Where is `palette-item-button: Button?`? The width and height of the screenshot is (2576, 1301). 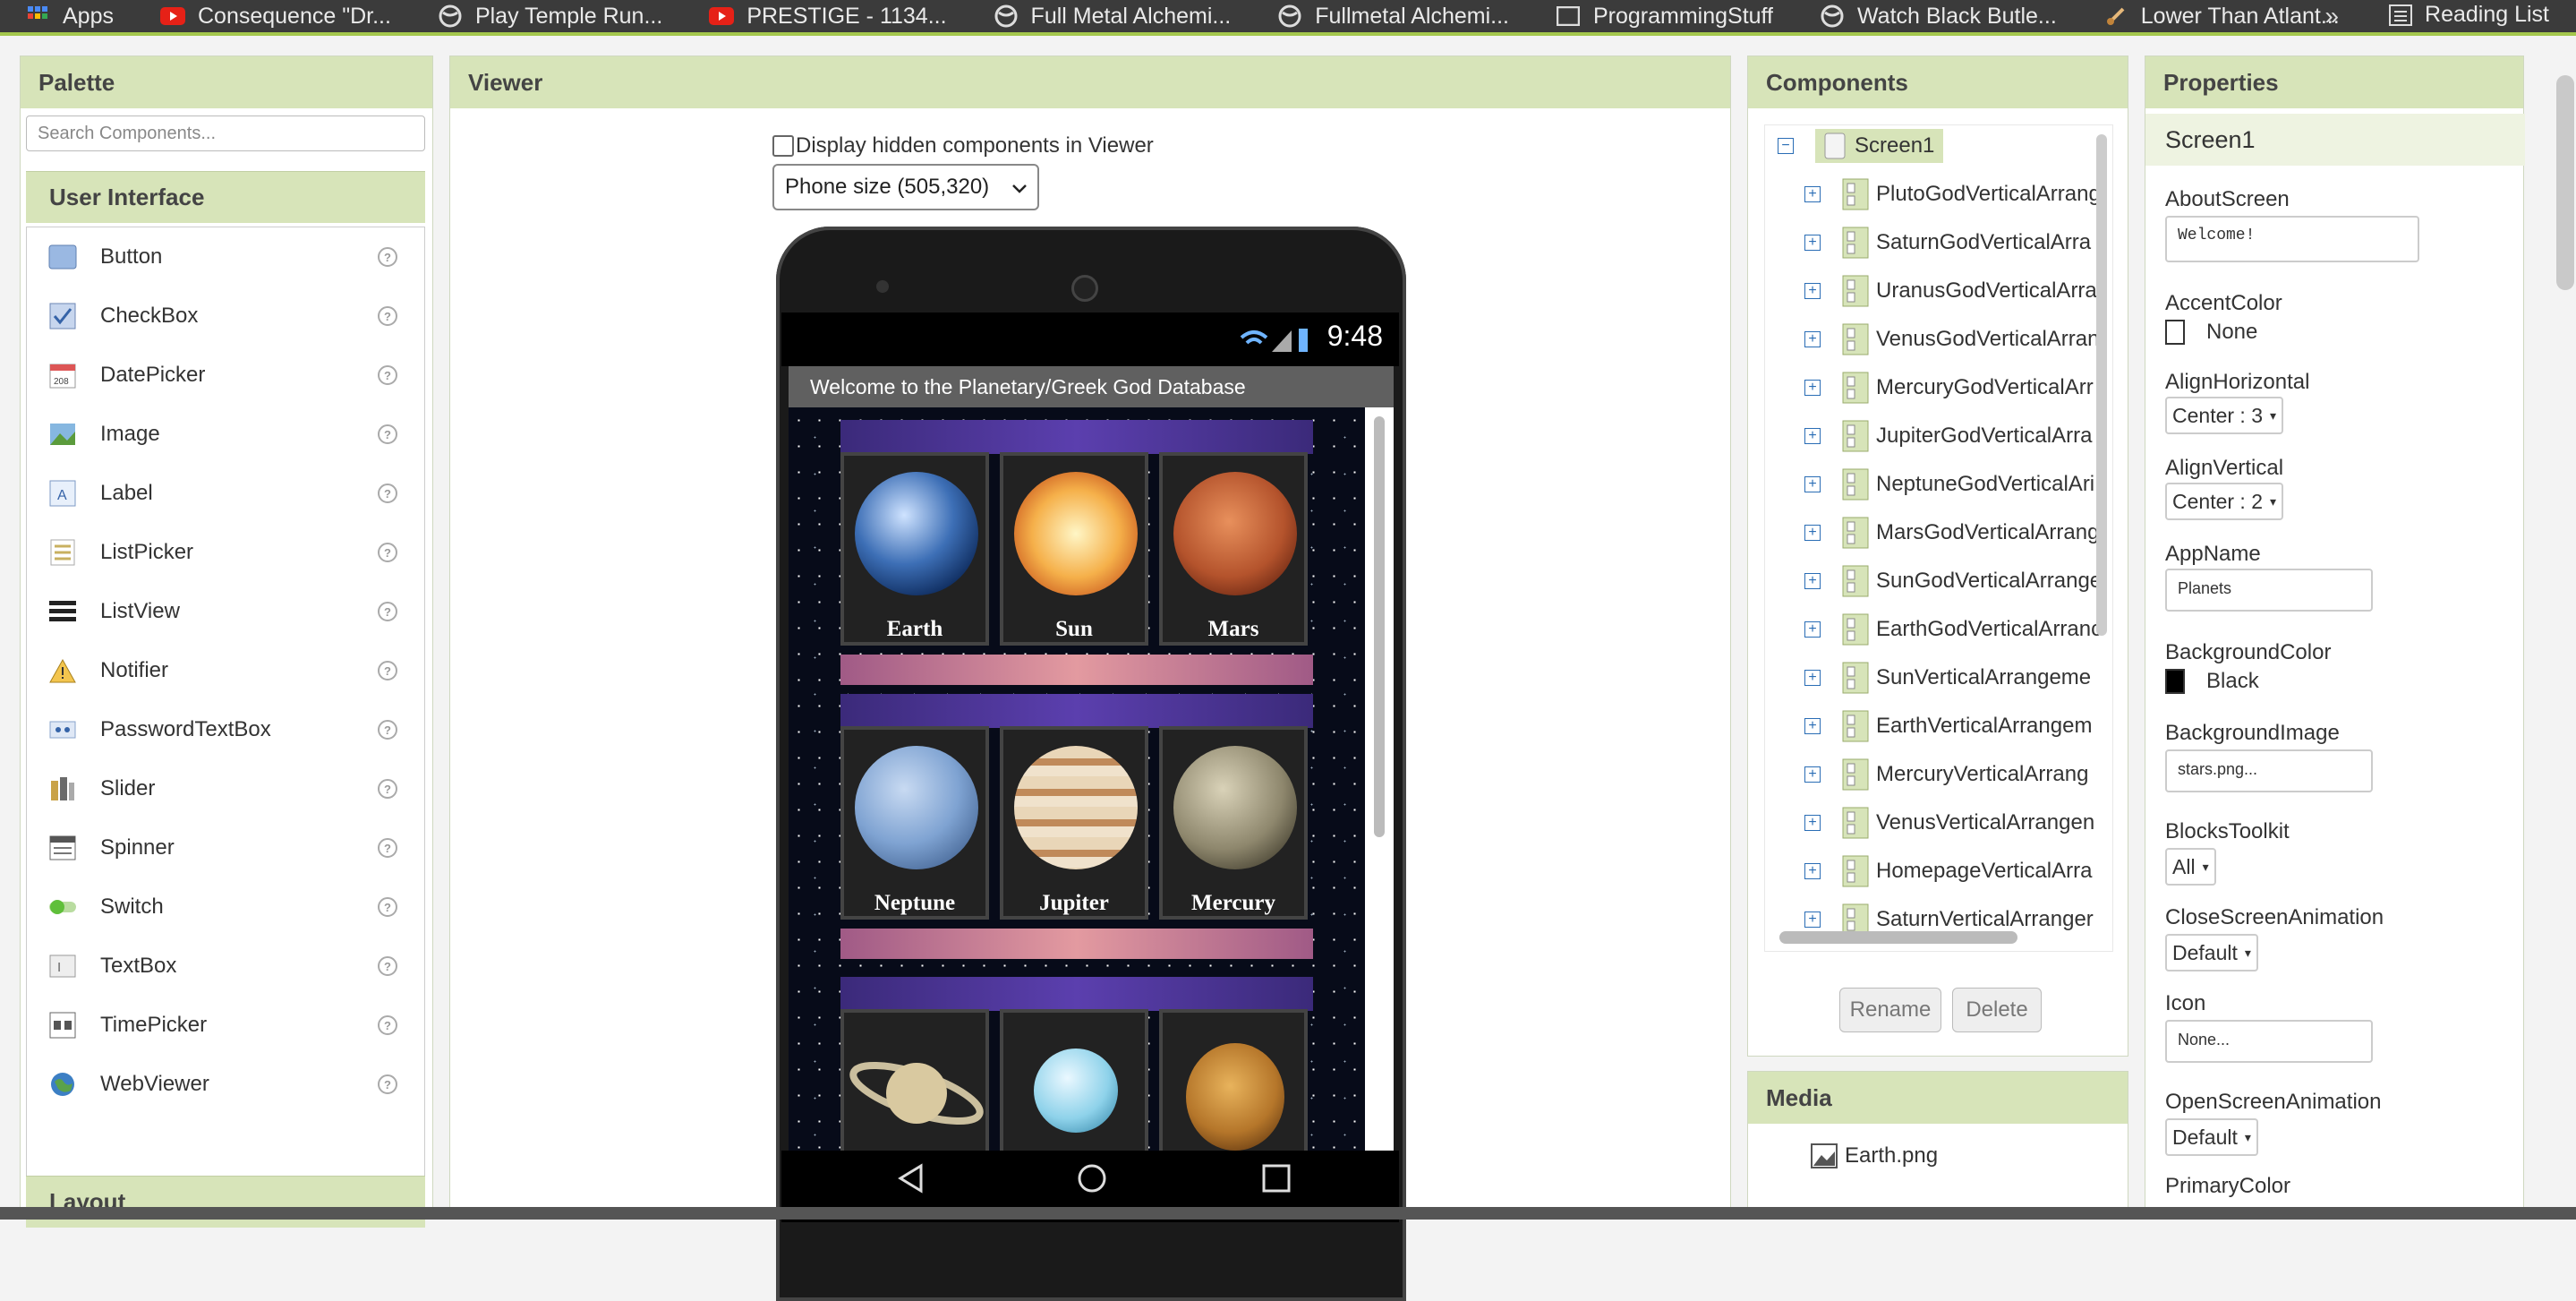
palette-item-button: Button? is located at coordinates (225, 257).